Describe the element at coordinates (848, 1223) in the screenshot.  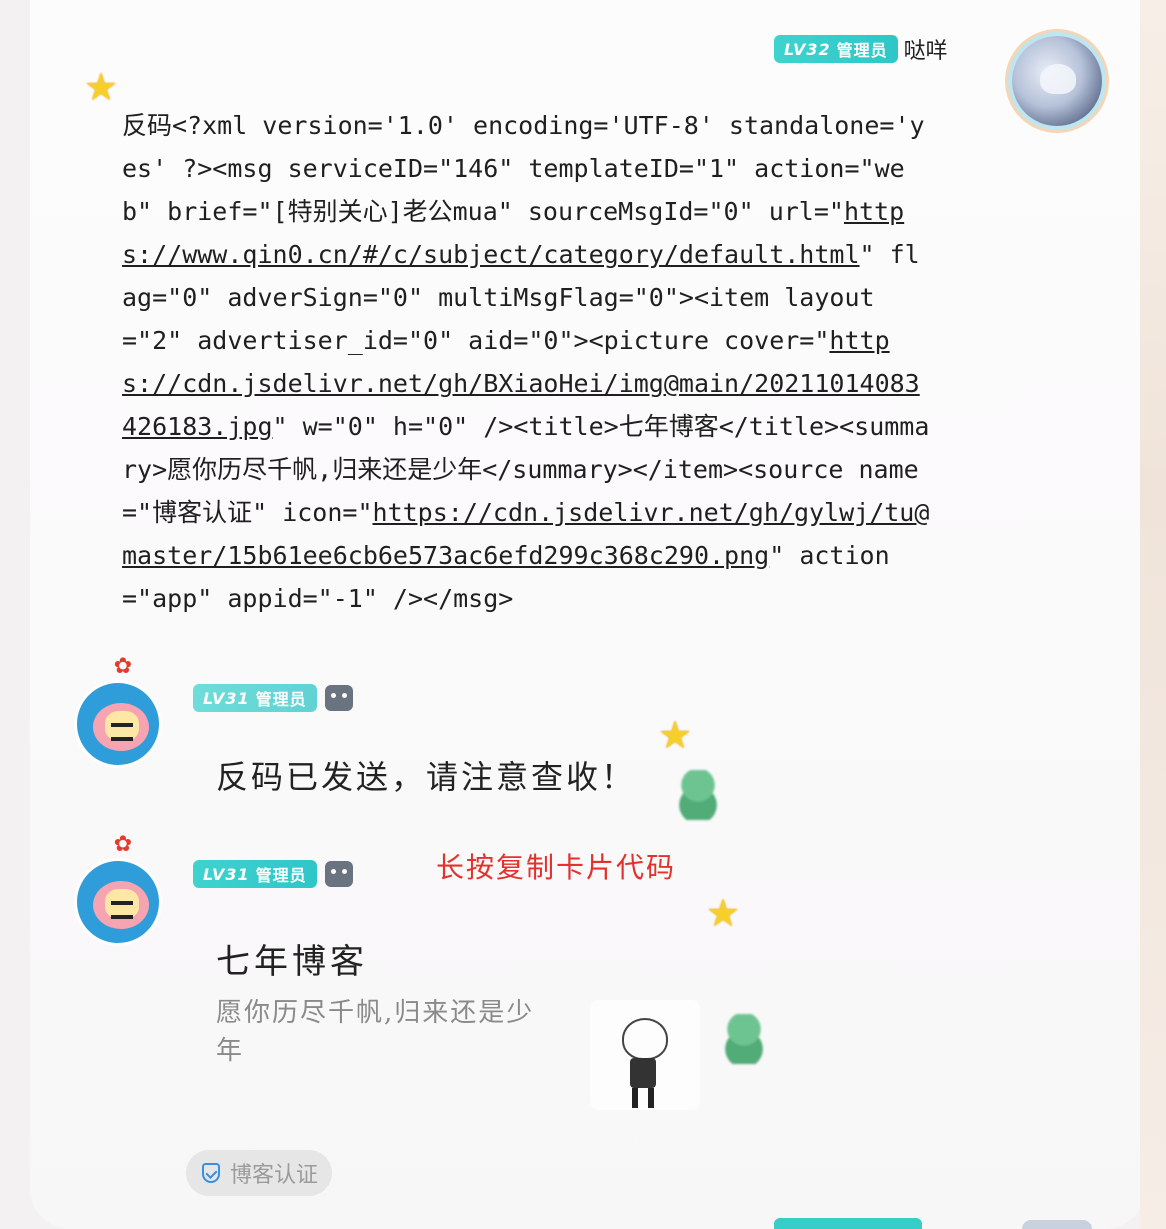
I see `next-message-badge` at that location.